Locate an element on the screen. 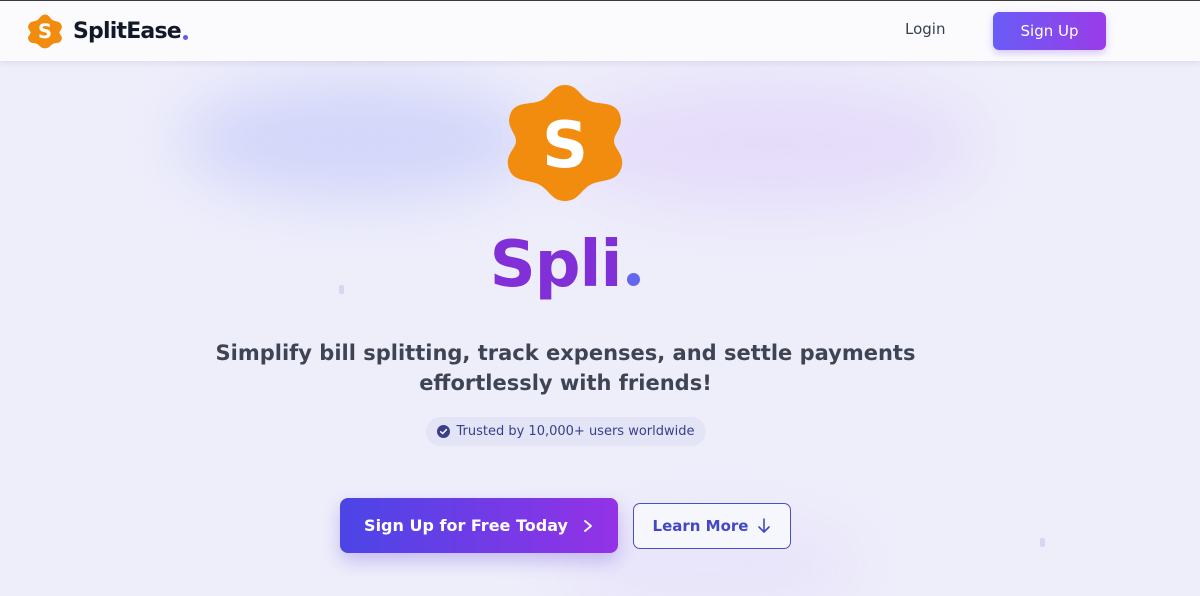 The height and width of the screenshot is (596, 1200). hero-title-dot is located at coordinates (634, 279).